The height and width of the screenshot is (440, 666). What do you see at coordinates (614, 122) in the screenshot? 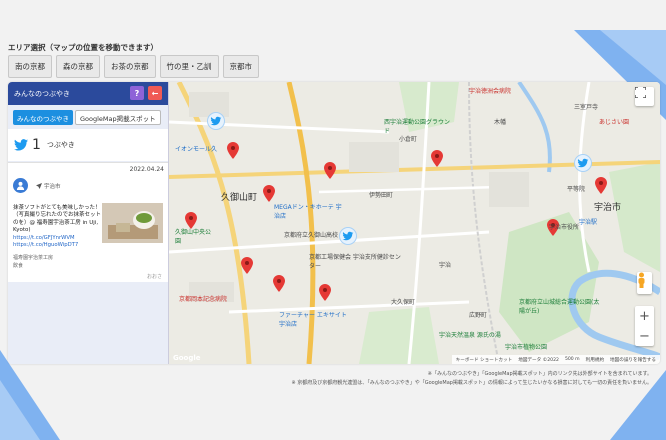
I see `map-label-ajisai: あじさい園` at bounding box center [614, 122].